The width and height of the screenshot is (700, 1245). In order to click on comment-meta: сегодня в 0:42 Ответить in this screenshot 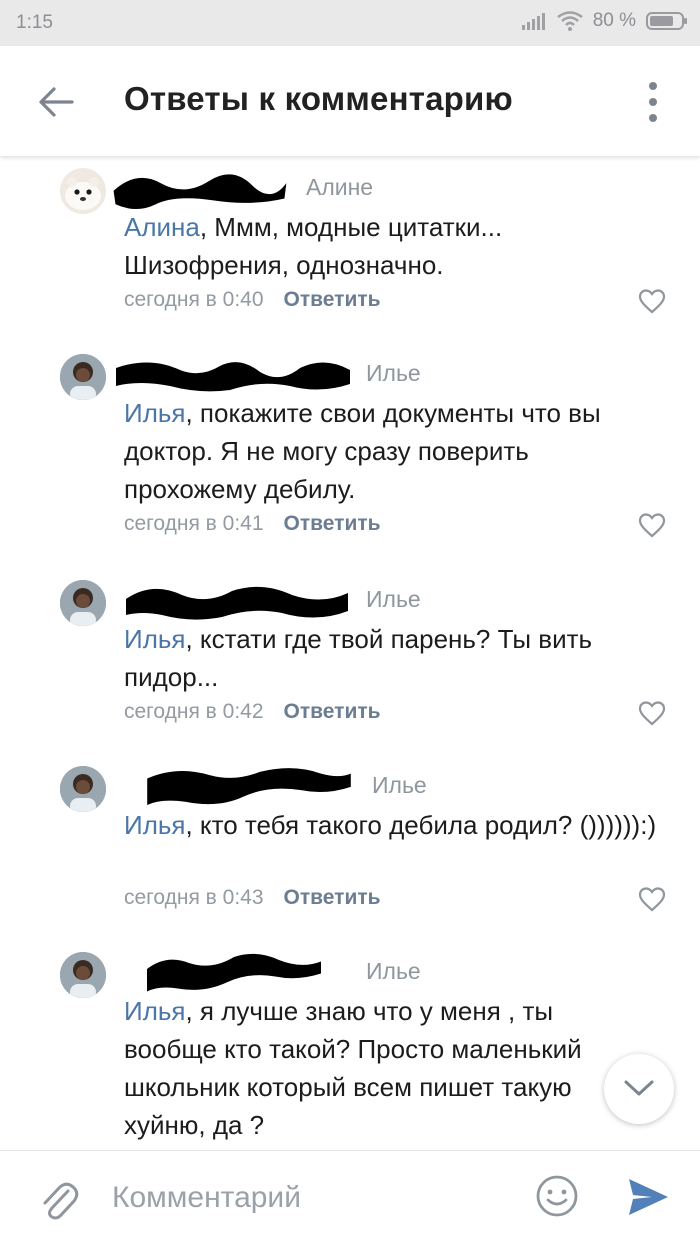, I will do `click(252, 712)`.